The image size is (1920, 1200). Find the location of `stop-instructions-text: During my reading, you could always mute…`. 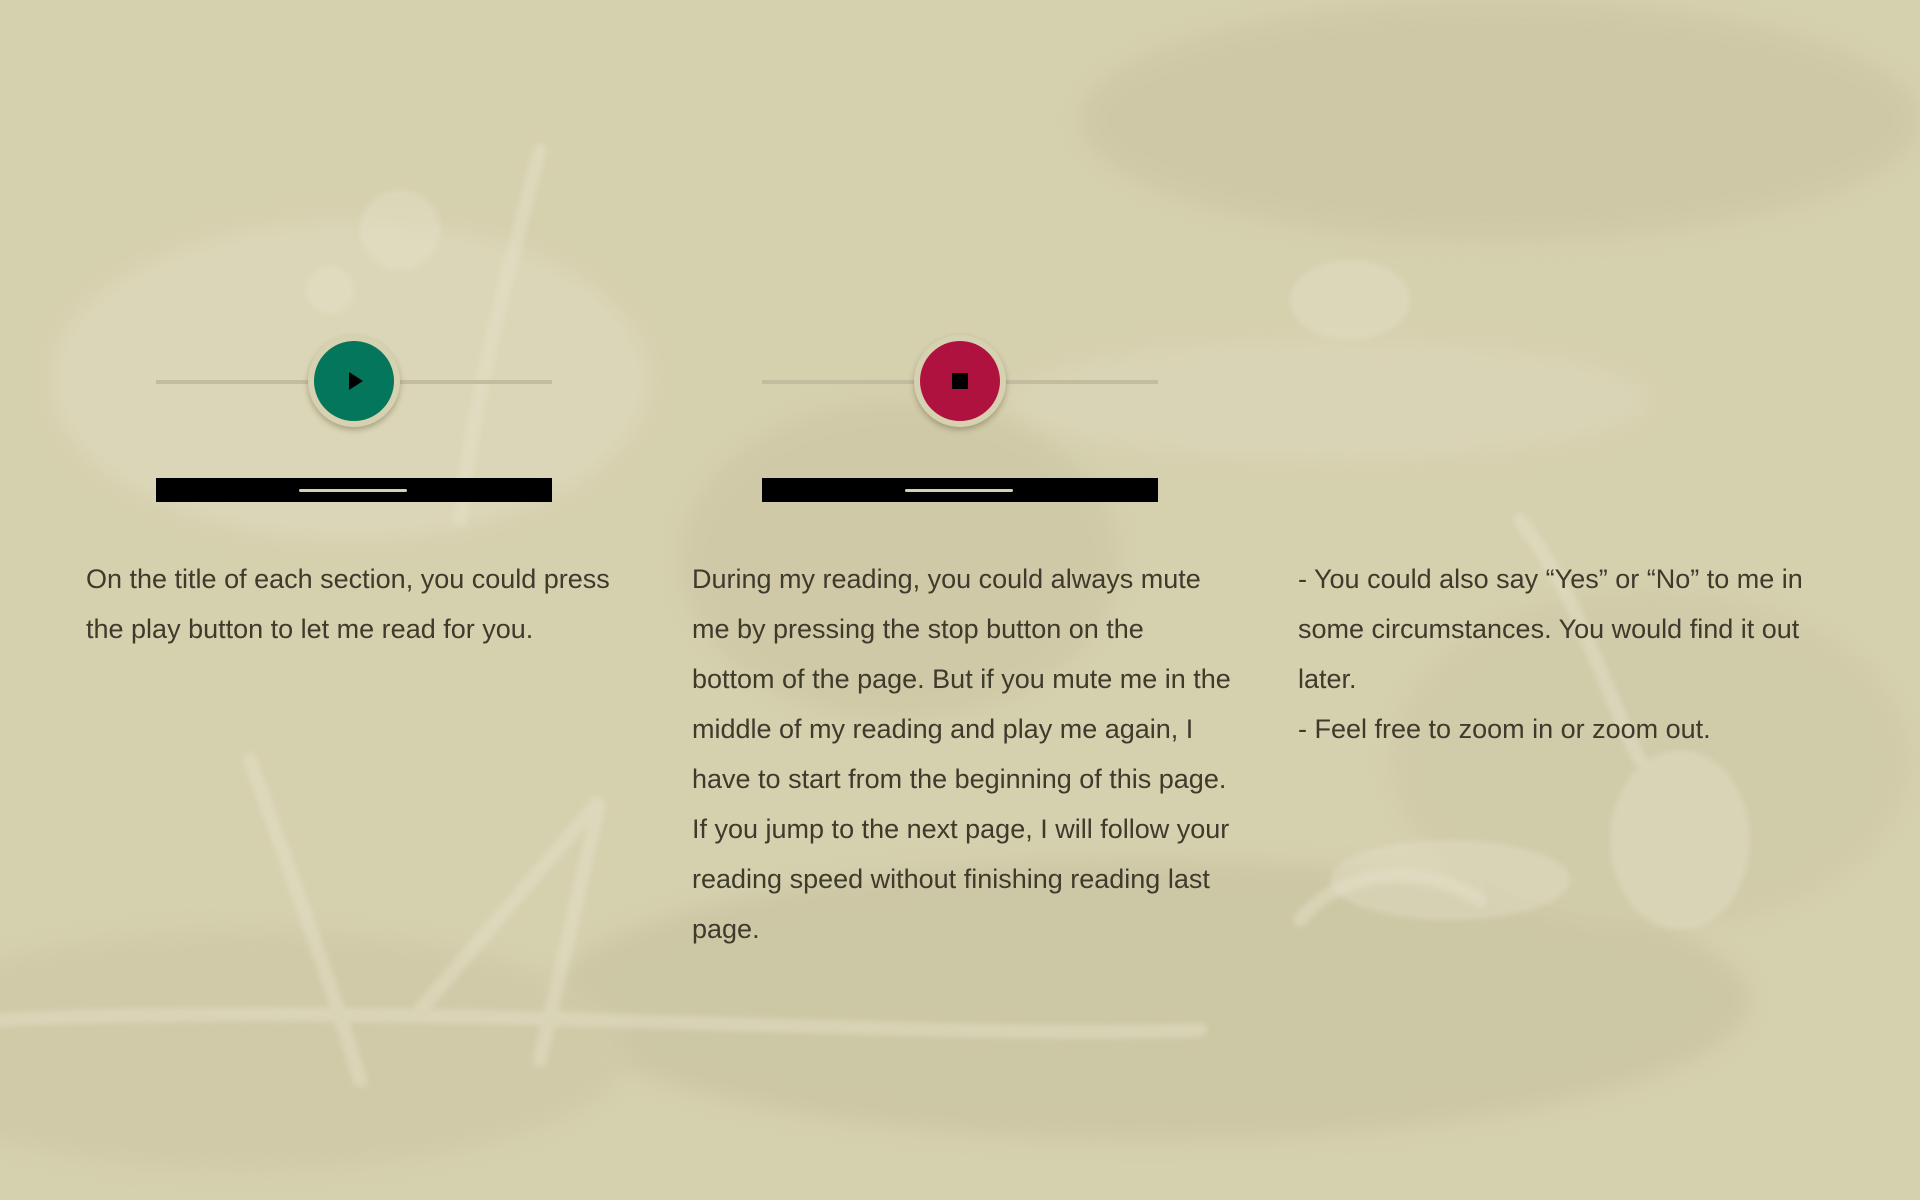

stop-instructions-text: During my reading, you could always mute… is located at coordinates (961, 754).